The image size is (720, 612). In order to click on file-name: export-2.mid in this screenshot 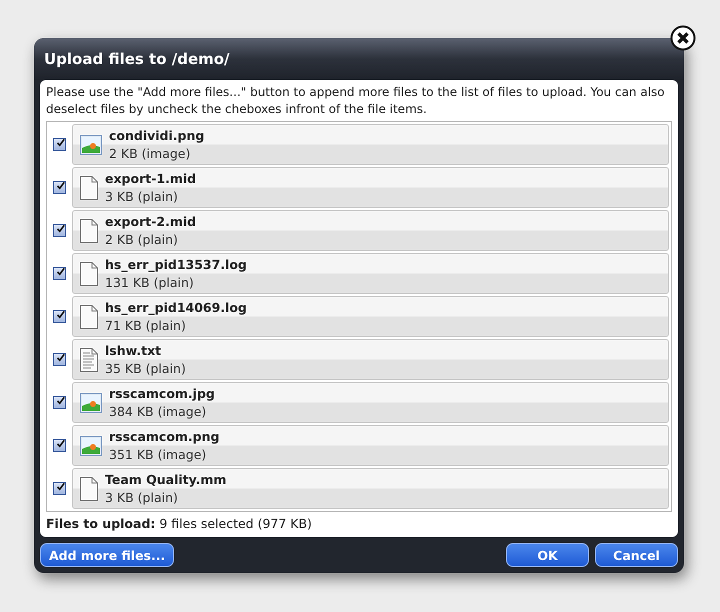, I will do `click(150, 222)`.